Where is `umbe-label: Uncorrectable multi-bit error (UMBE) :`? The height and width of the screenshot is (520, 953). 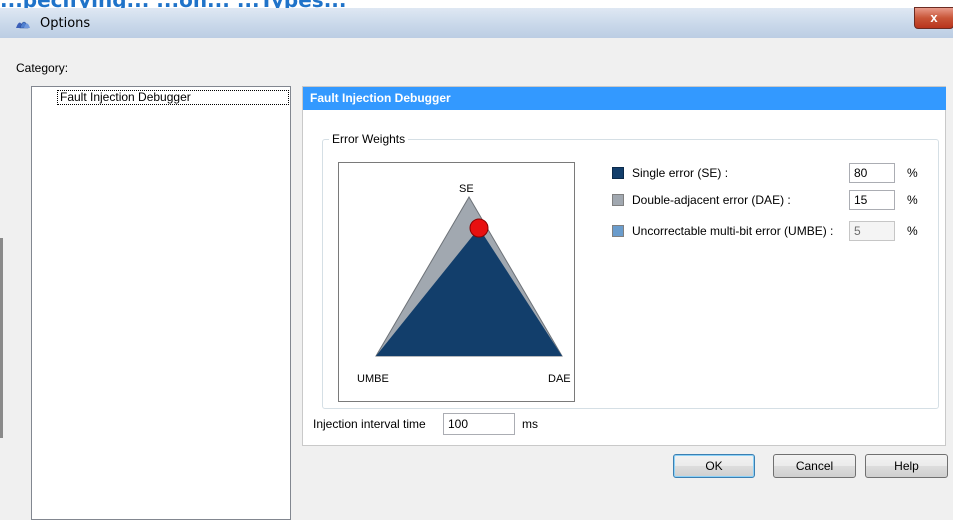 umbe-label: Uncorrectable multi-bit error (UMBE) : is located at coordinates (733, 231).